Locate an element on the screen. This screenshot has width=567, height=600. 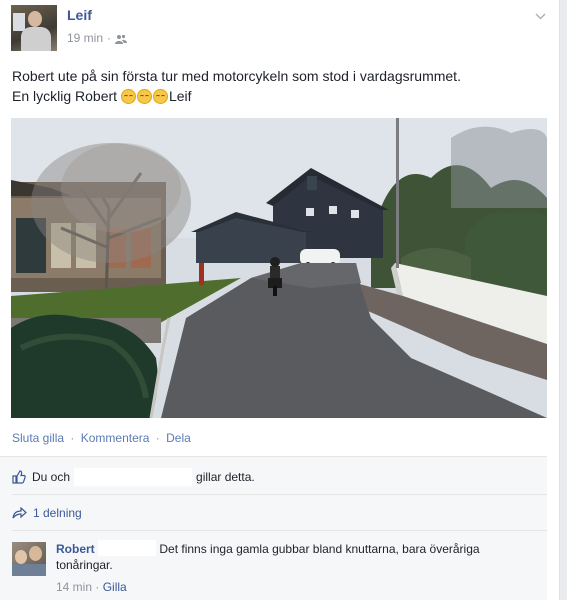
commenter-name: Robert is located at coordinates (75, 549).